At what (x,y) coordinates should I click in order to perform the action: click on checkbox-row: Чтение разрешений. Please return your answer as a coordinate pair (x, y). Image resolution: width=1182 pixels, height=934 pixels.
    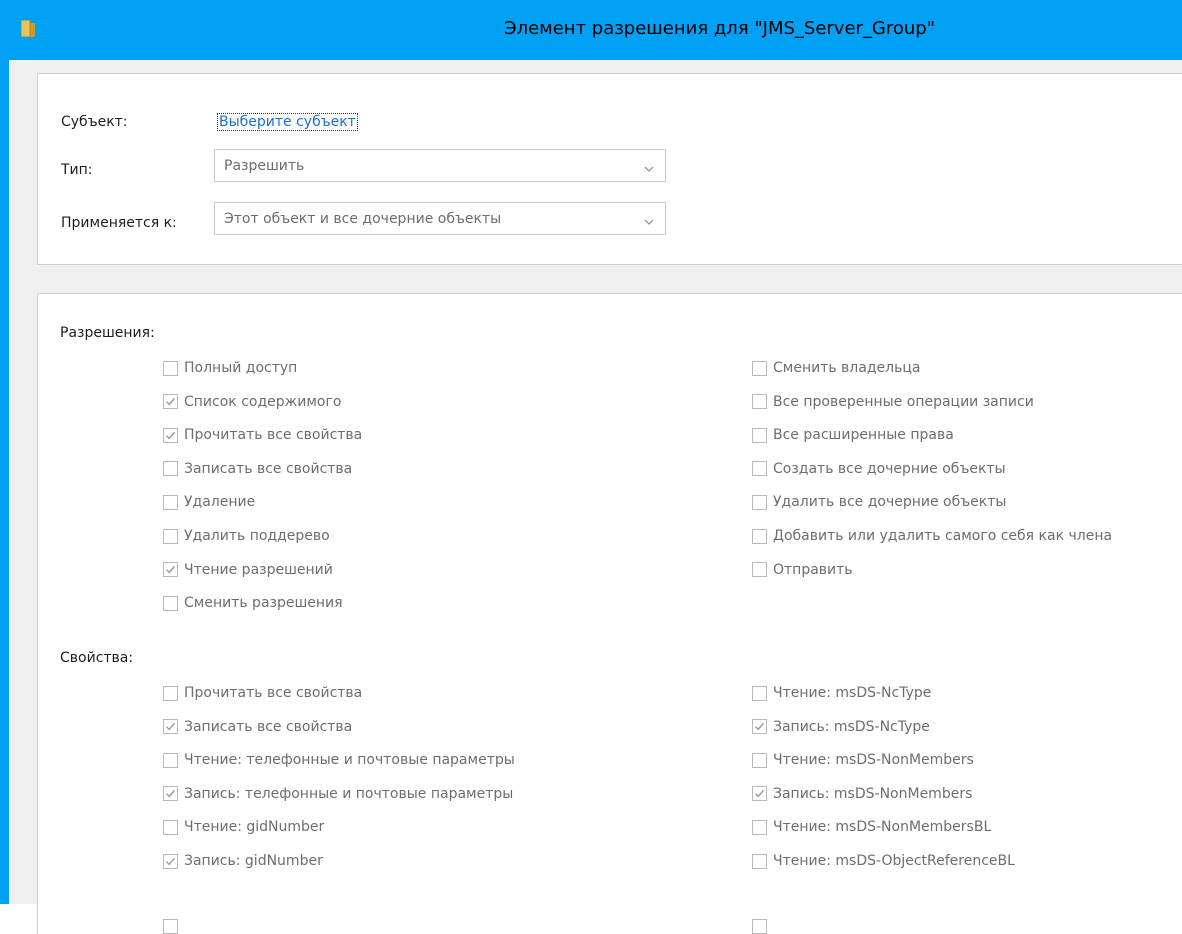
    Looking at the image, I should click on (248, 570).